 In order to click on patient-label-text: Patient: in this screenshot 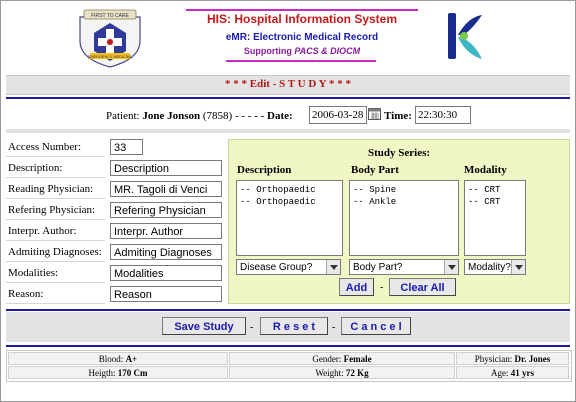, I will do `click(123, 116)`.